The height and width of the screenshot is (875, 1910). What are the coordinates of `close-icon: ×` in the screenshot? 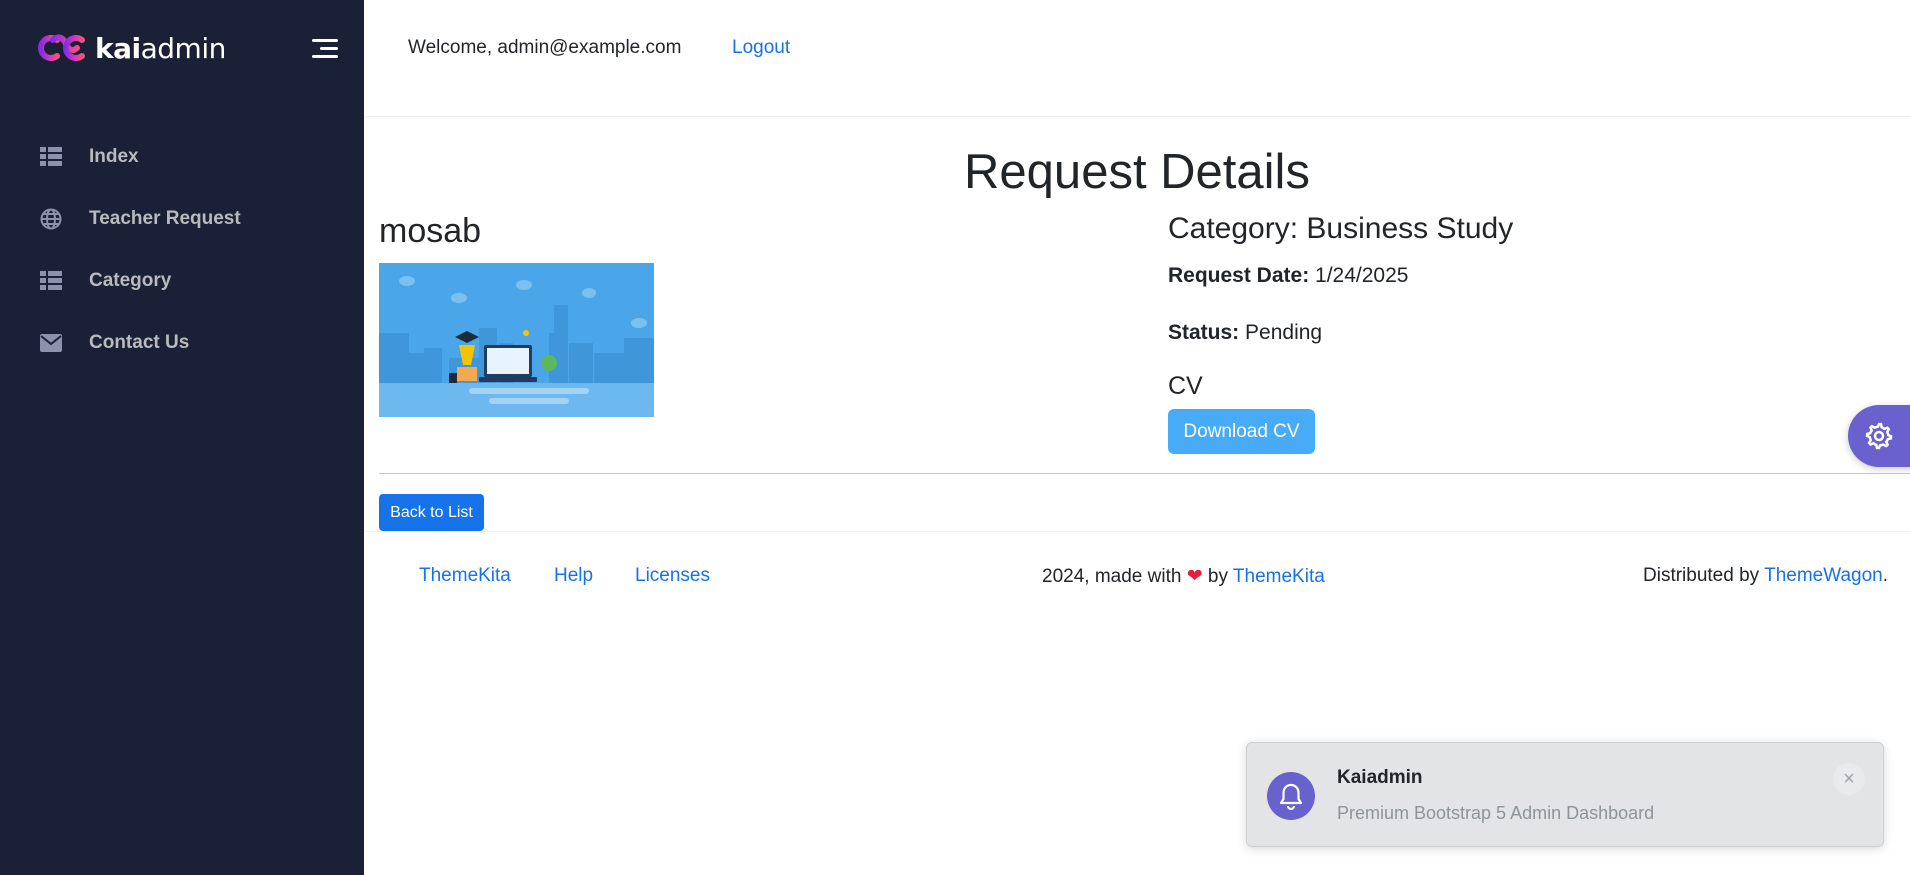 It's located at (1849, 779).